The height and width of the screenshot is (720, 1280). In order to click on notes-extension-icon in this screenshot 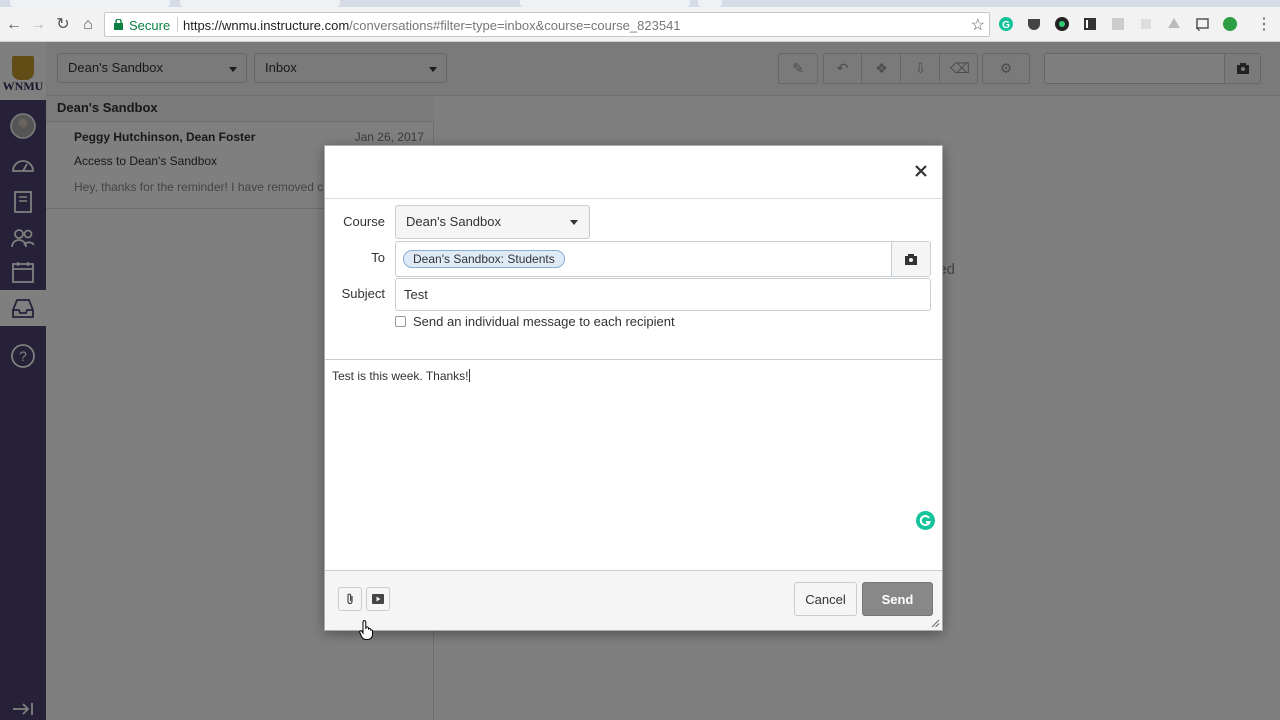, I will do `click(1090, 24)`.